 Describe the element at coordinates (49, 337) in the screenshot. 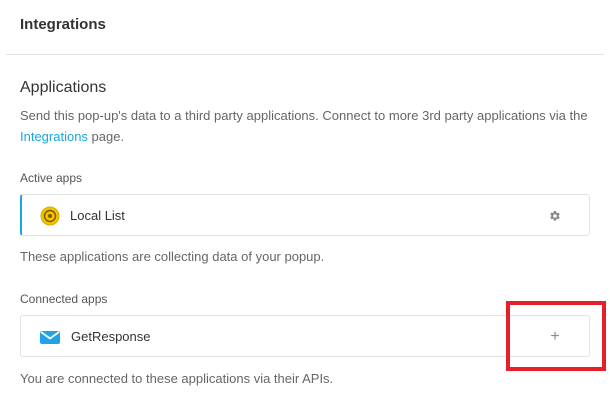

I see `getresponse-envelope-icon` at that location.